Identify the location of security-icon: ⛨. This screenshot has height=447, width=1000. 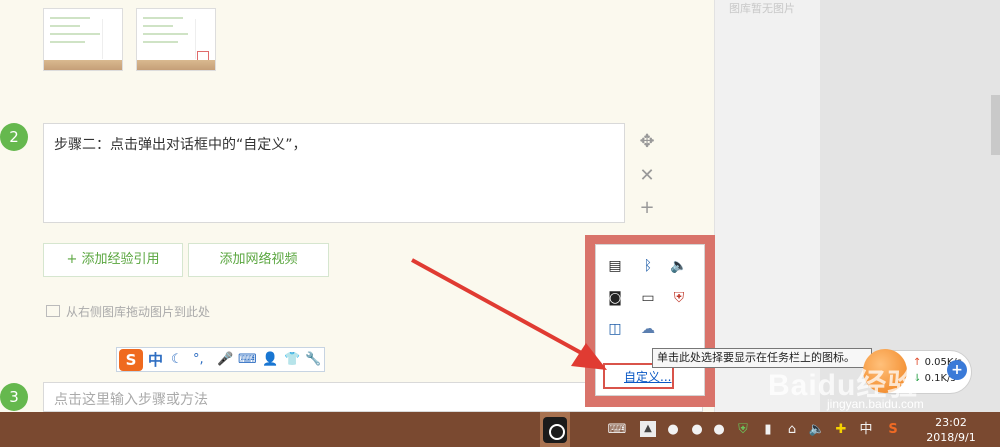
(679, 298).